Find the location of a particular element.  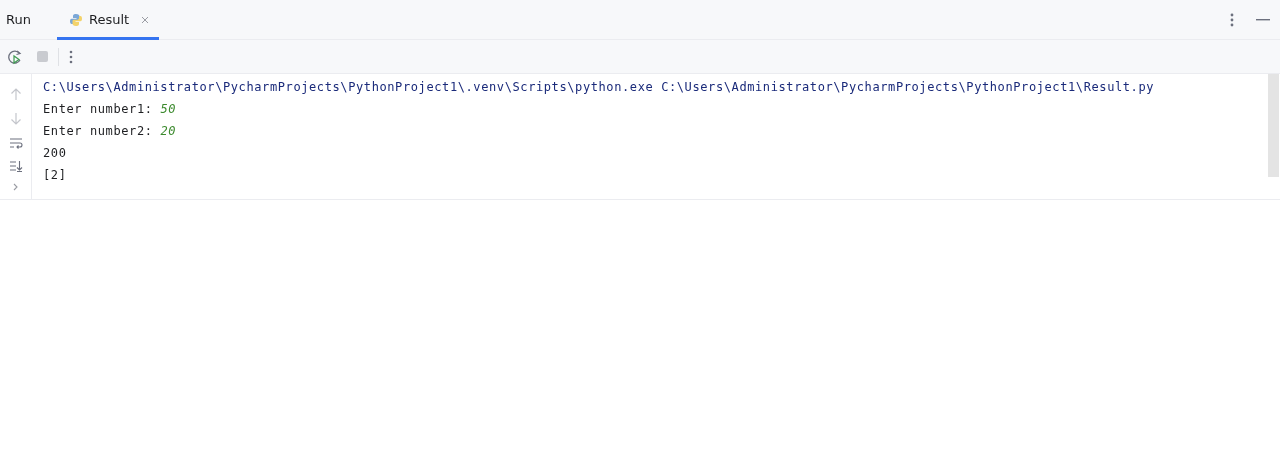

prompt-text: Enter number1: is located at coordinates (98, 109).